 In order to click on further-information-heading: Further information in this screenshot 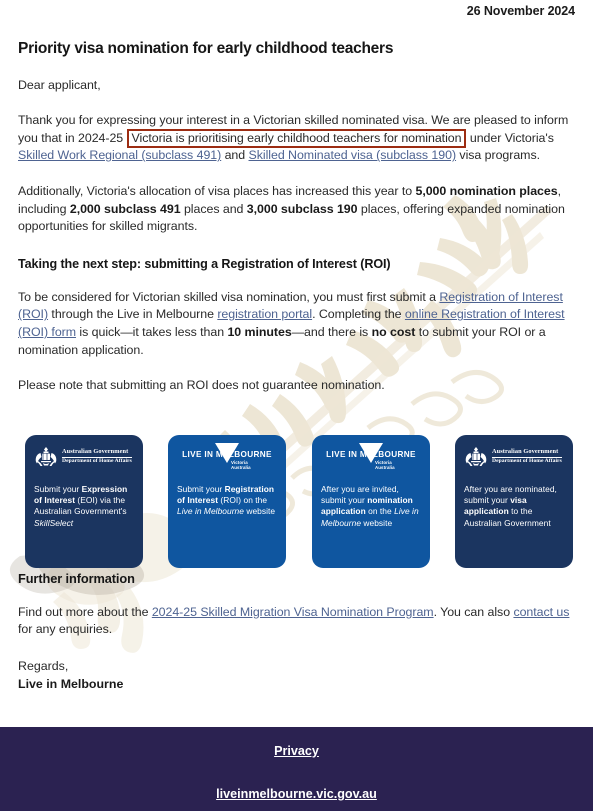, I will do `click(76, 578)`.